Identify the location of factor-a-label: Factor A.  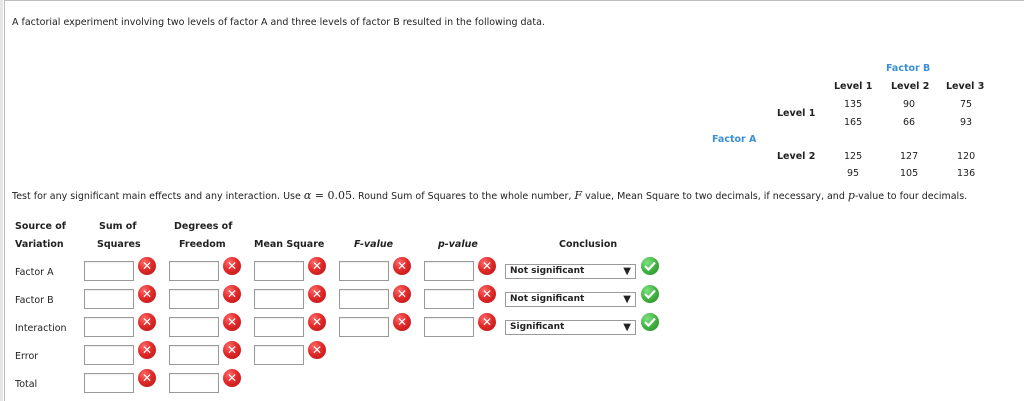
(734, 139).